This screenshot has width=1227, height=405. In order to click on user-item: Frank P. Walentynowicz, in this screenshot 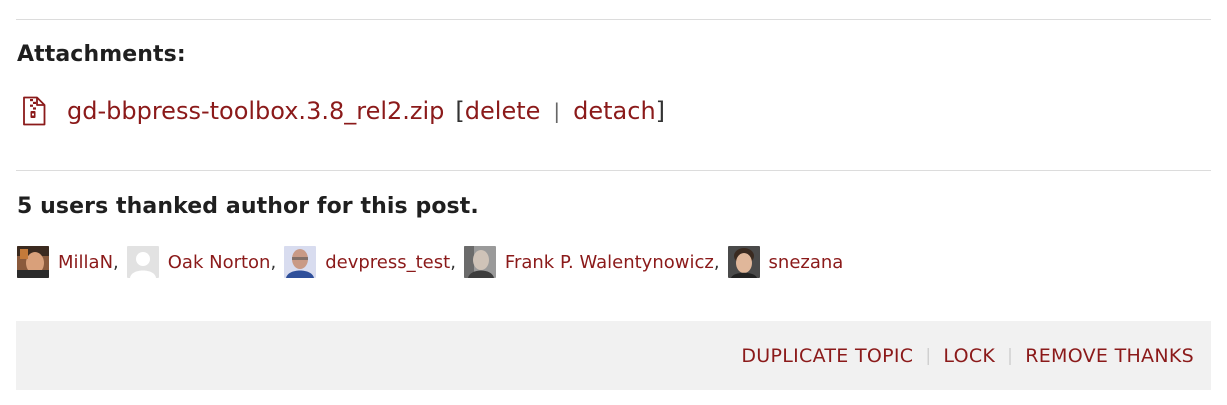, I will do `click(591, 262)`.